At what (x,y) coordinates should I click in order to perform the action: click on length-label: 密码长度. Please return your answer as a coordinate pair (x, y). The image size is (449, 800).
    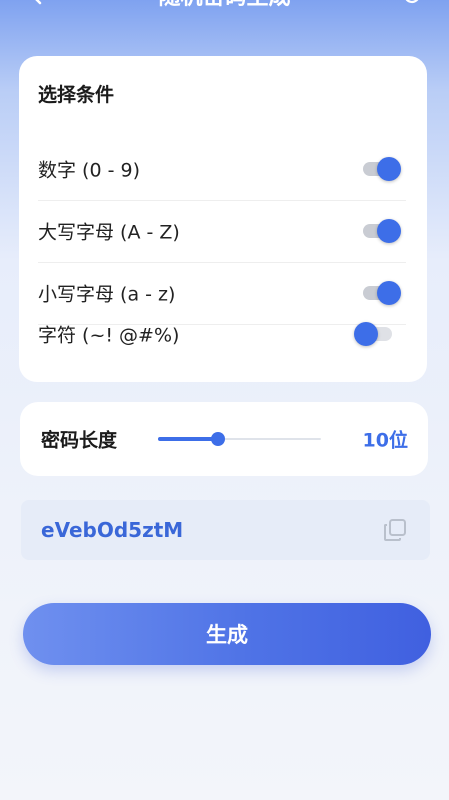
    Looking at the image, I should click on (79, 440).